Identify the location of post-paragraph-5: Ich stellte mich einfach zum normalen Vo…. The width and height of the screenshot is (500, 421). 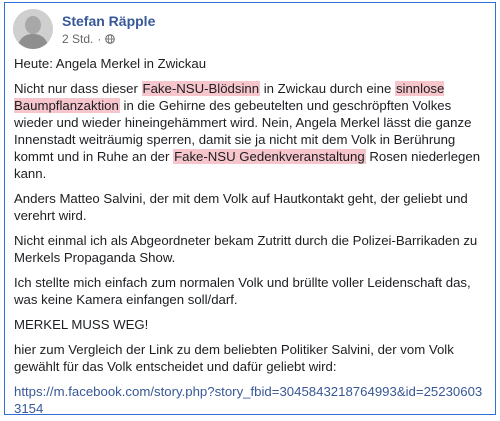
(242, 291).